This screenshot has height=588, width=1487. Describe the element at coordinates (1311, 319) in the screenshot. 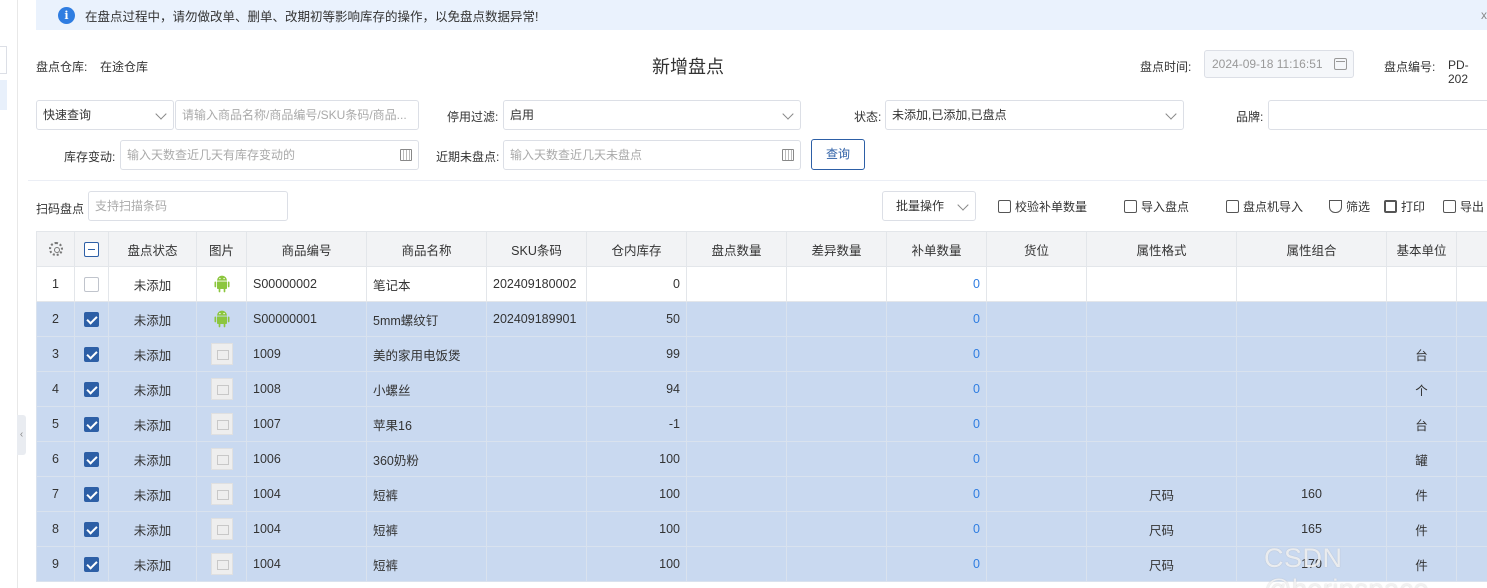

I see `attribute-combination` at that location.